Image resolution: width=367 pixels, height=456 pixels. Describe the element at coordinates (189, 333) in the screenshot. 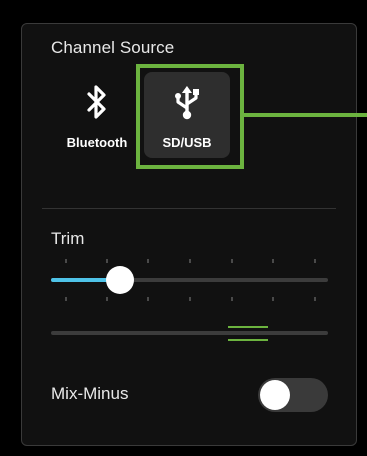

I see `level-meter-track` at that location.